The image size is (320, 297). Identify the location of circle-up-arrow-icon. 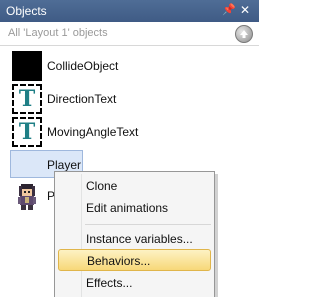
(244, 34).